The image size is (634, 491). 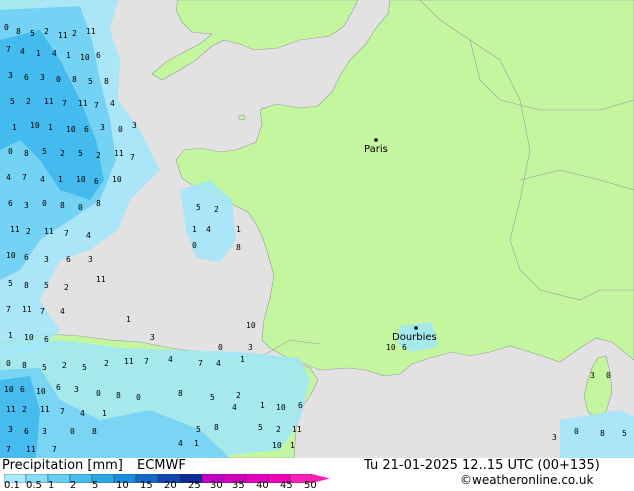 I want to click on legend-tick-label: 20, so click(x=170, y=485).